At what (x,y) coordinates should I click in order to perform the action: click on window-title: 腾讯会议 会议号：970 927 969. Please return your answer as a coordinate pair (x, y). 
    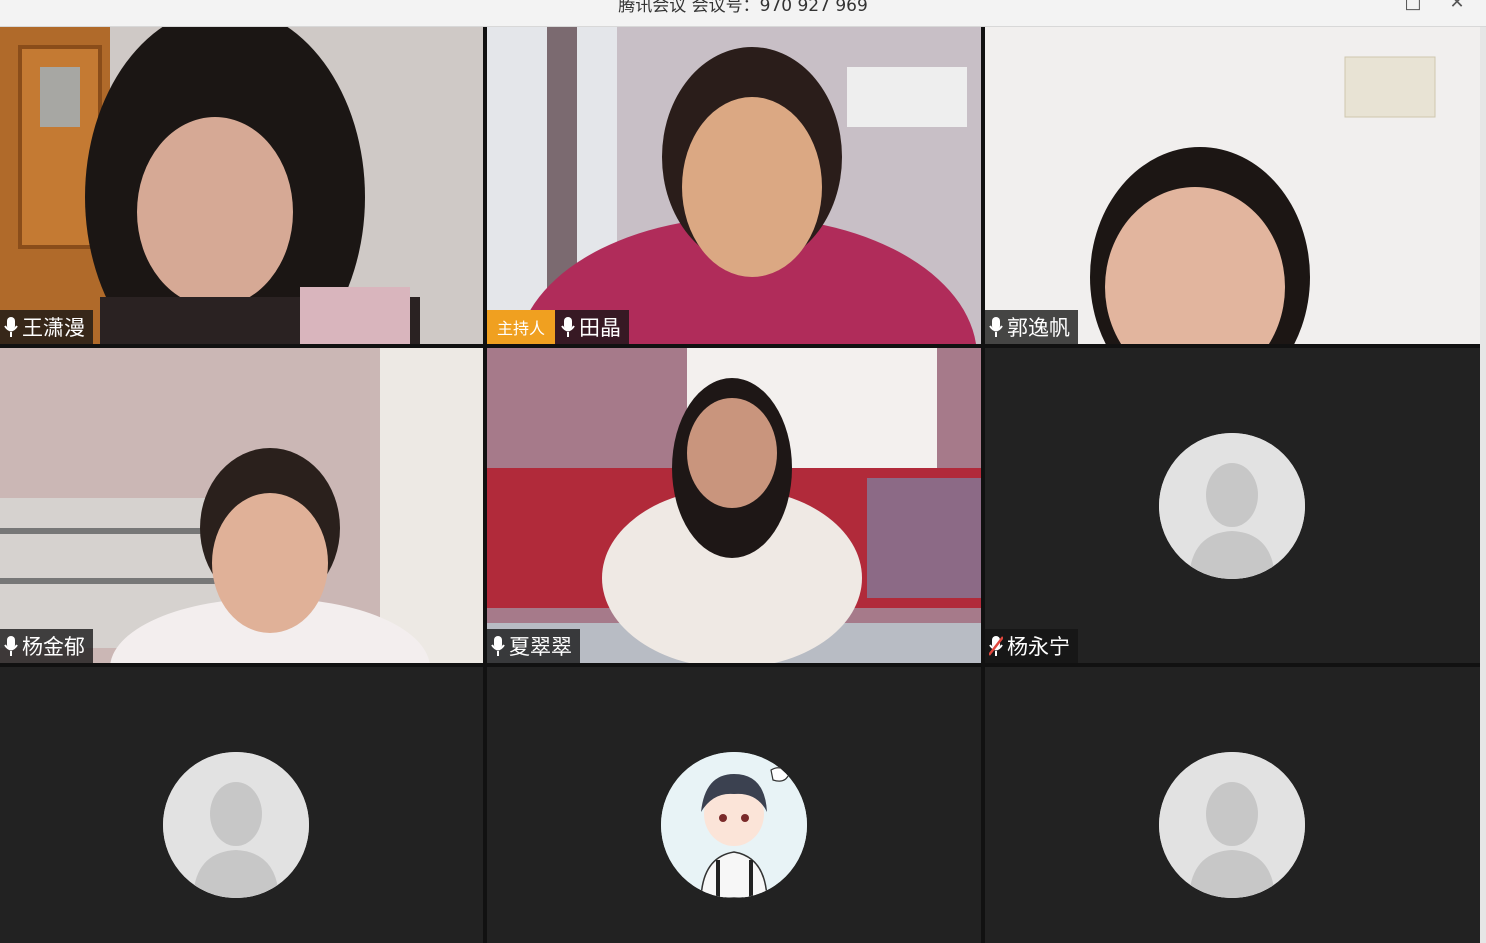
    Looking at the image, I should click on (743, 8).